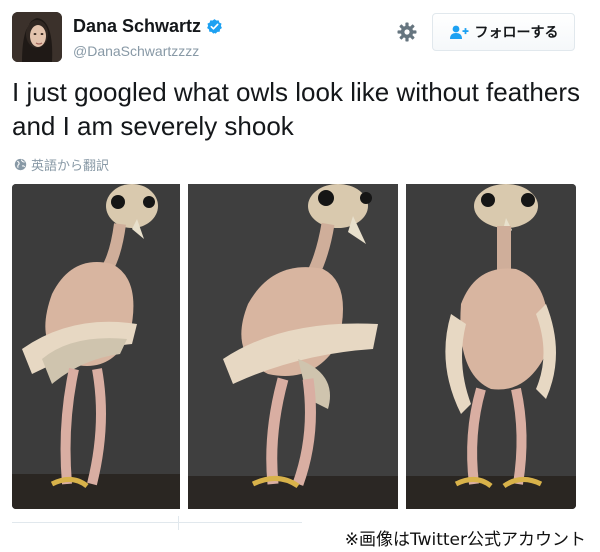 Image resolution: width=600 pixels, height=552 pixels. I want to click on verified-badge-icon, so click(214, 26).